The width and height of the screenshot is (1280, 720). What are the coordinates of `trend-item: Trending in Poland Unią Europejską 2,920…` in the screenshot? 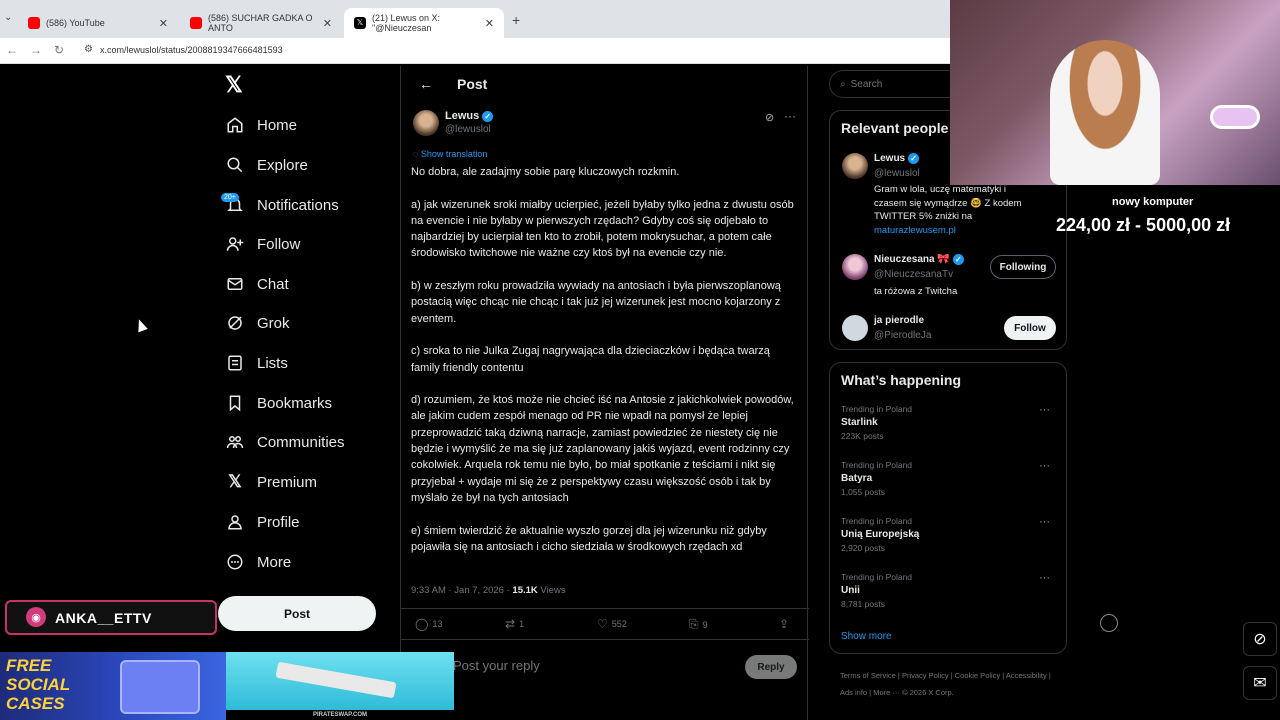 It's located at (948, 534).